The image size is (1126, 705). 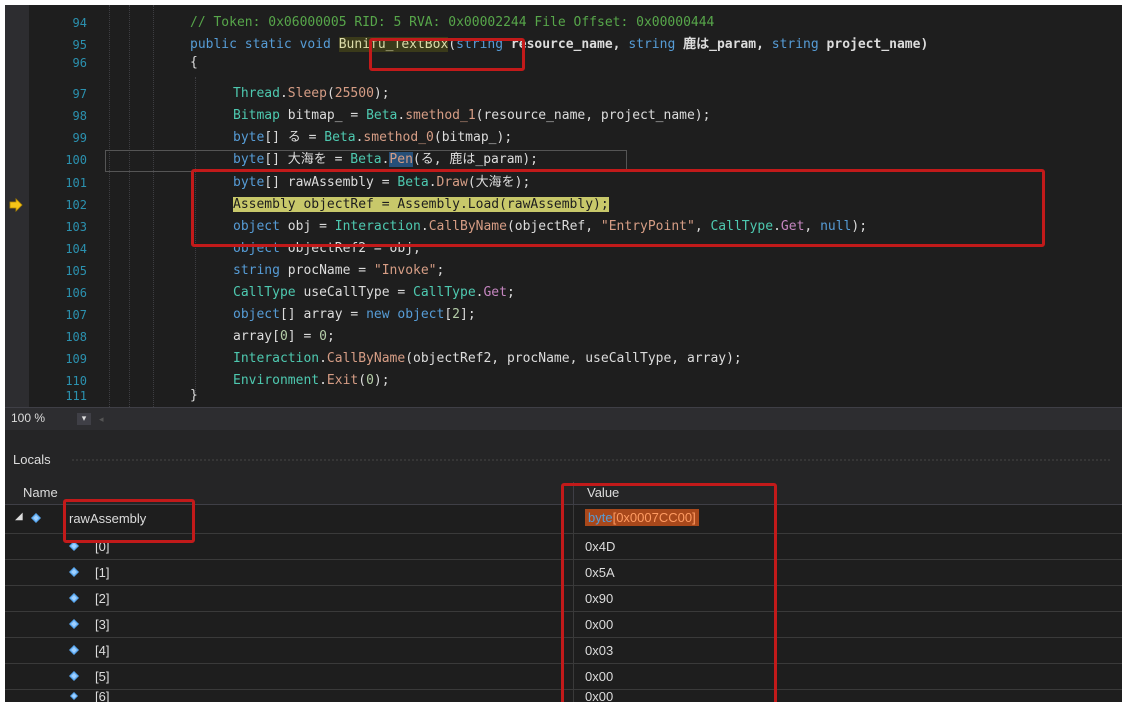 What do you see at coordinates (385, 160) in the screenshot?
I see `code-line-100: byte[] 大海を = Beta.Pen(る, 鹿は_param);` at bounding box center [385, 160].